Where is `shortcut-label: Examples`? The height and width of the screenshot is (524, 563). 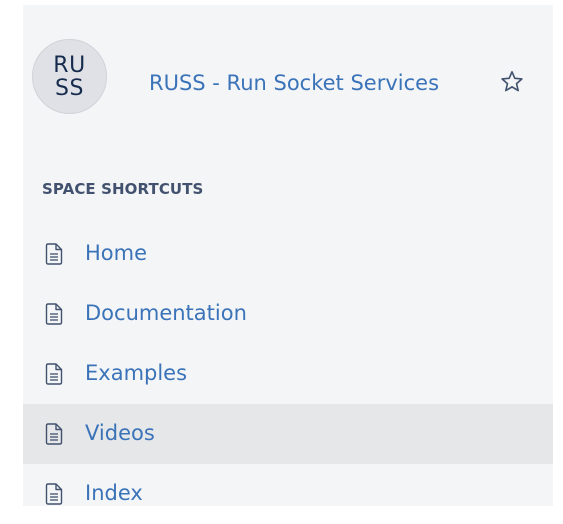 shortcut-label: Examples is located at coordinates (136, 373).